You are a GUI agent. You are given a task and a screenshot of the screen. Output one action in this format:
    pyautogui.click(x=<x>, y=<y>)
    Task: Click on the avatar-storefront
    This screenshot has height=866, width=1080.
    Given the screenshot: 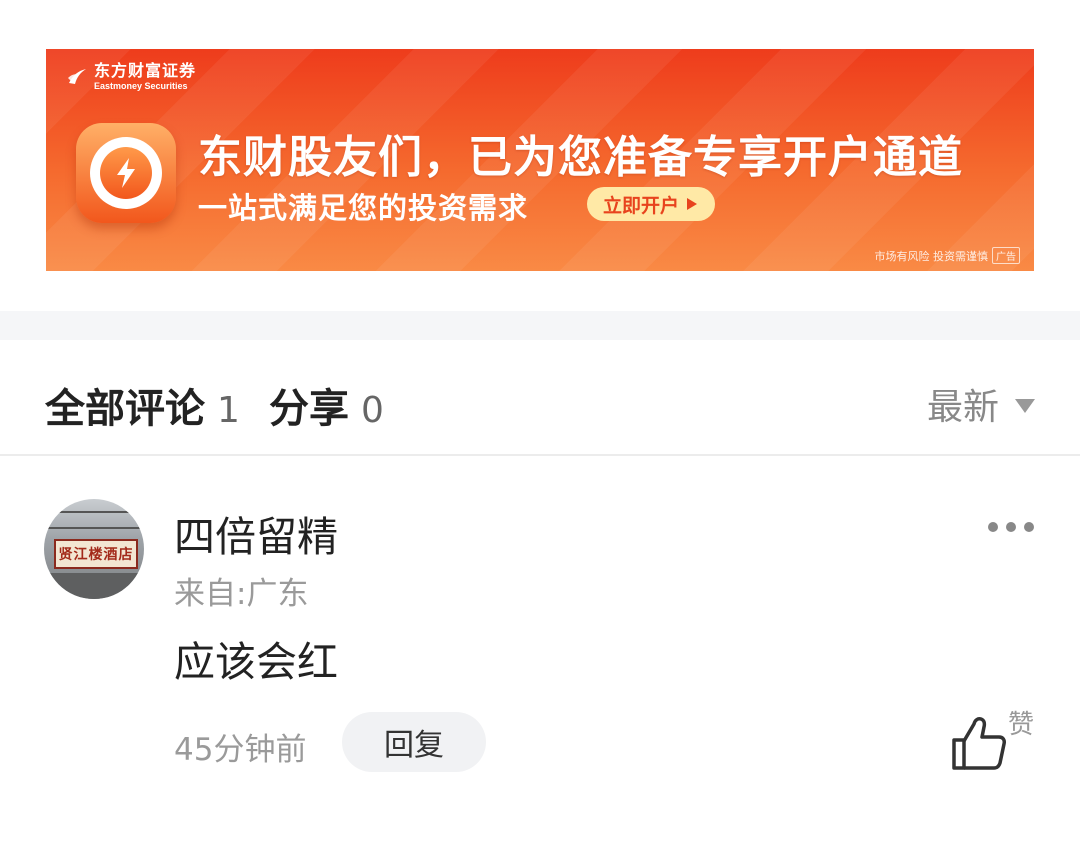 What is the action you would take?
    pyautogui.click(x=94, y=586)
    